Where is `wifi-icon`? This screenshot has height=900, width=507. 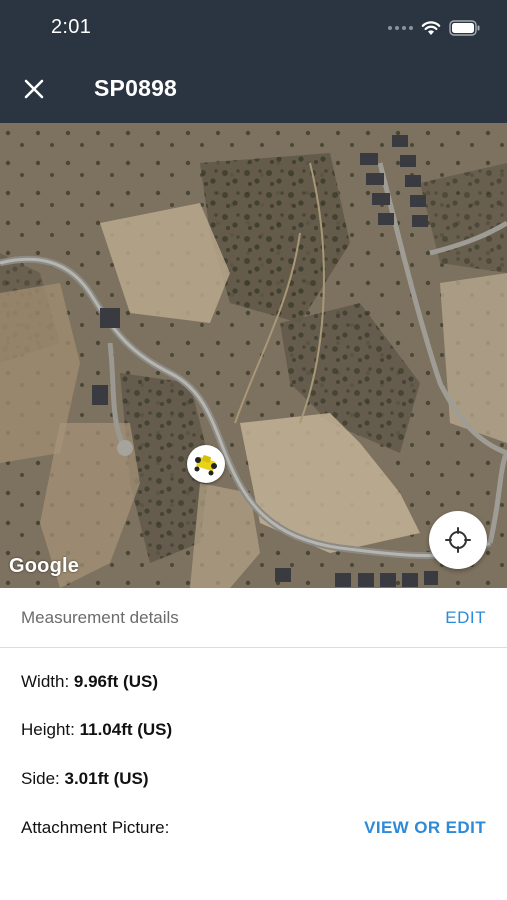 wifi-icon is located at coordinates (431, 28).